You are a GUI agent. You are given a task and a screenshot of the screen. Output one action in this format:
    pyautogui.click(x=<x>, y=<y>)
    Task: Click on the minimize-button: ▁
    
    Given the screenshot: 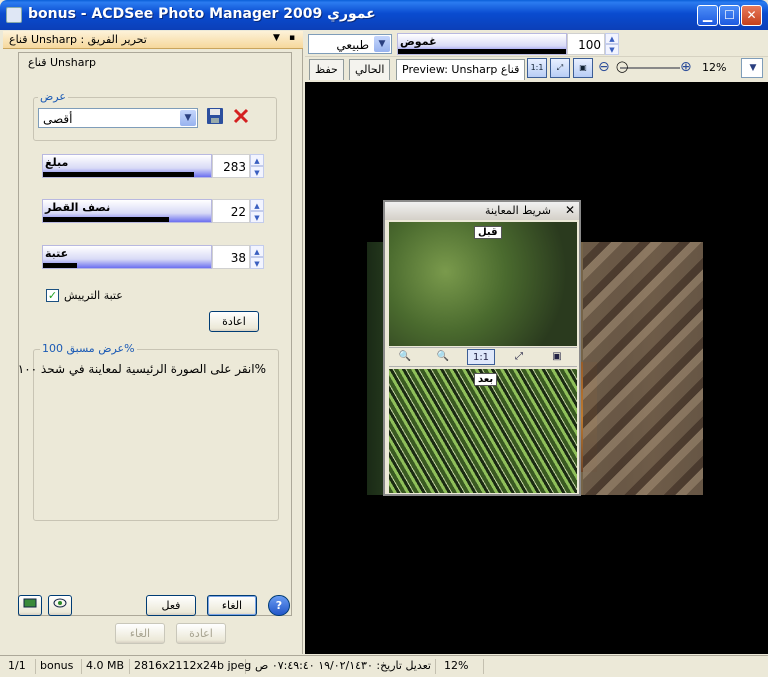 What is the action you would take?
    pyautogui.click(x=707, y=15)
    